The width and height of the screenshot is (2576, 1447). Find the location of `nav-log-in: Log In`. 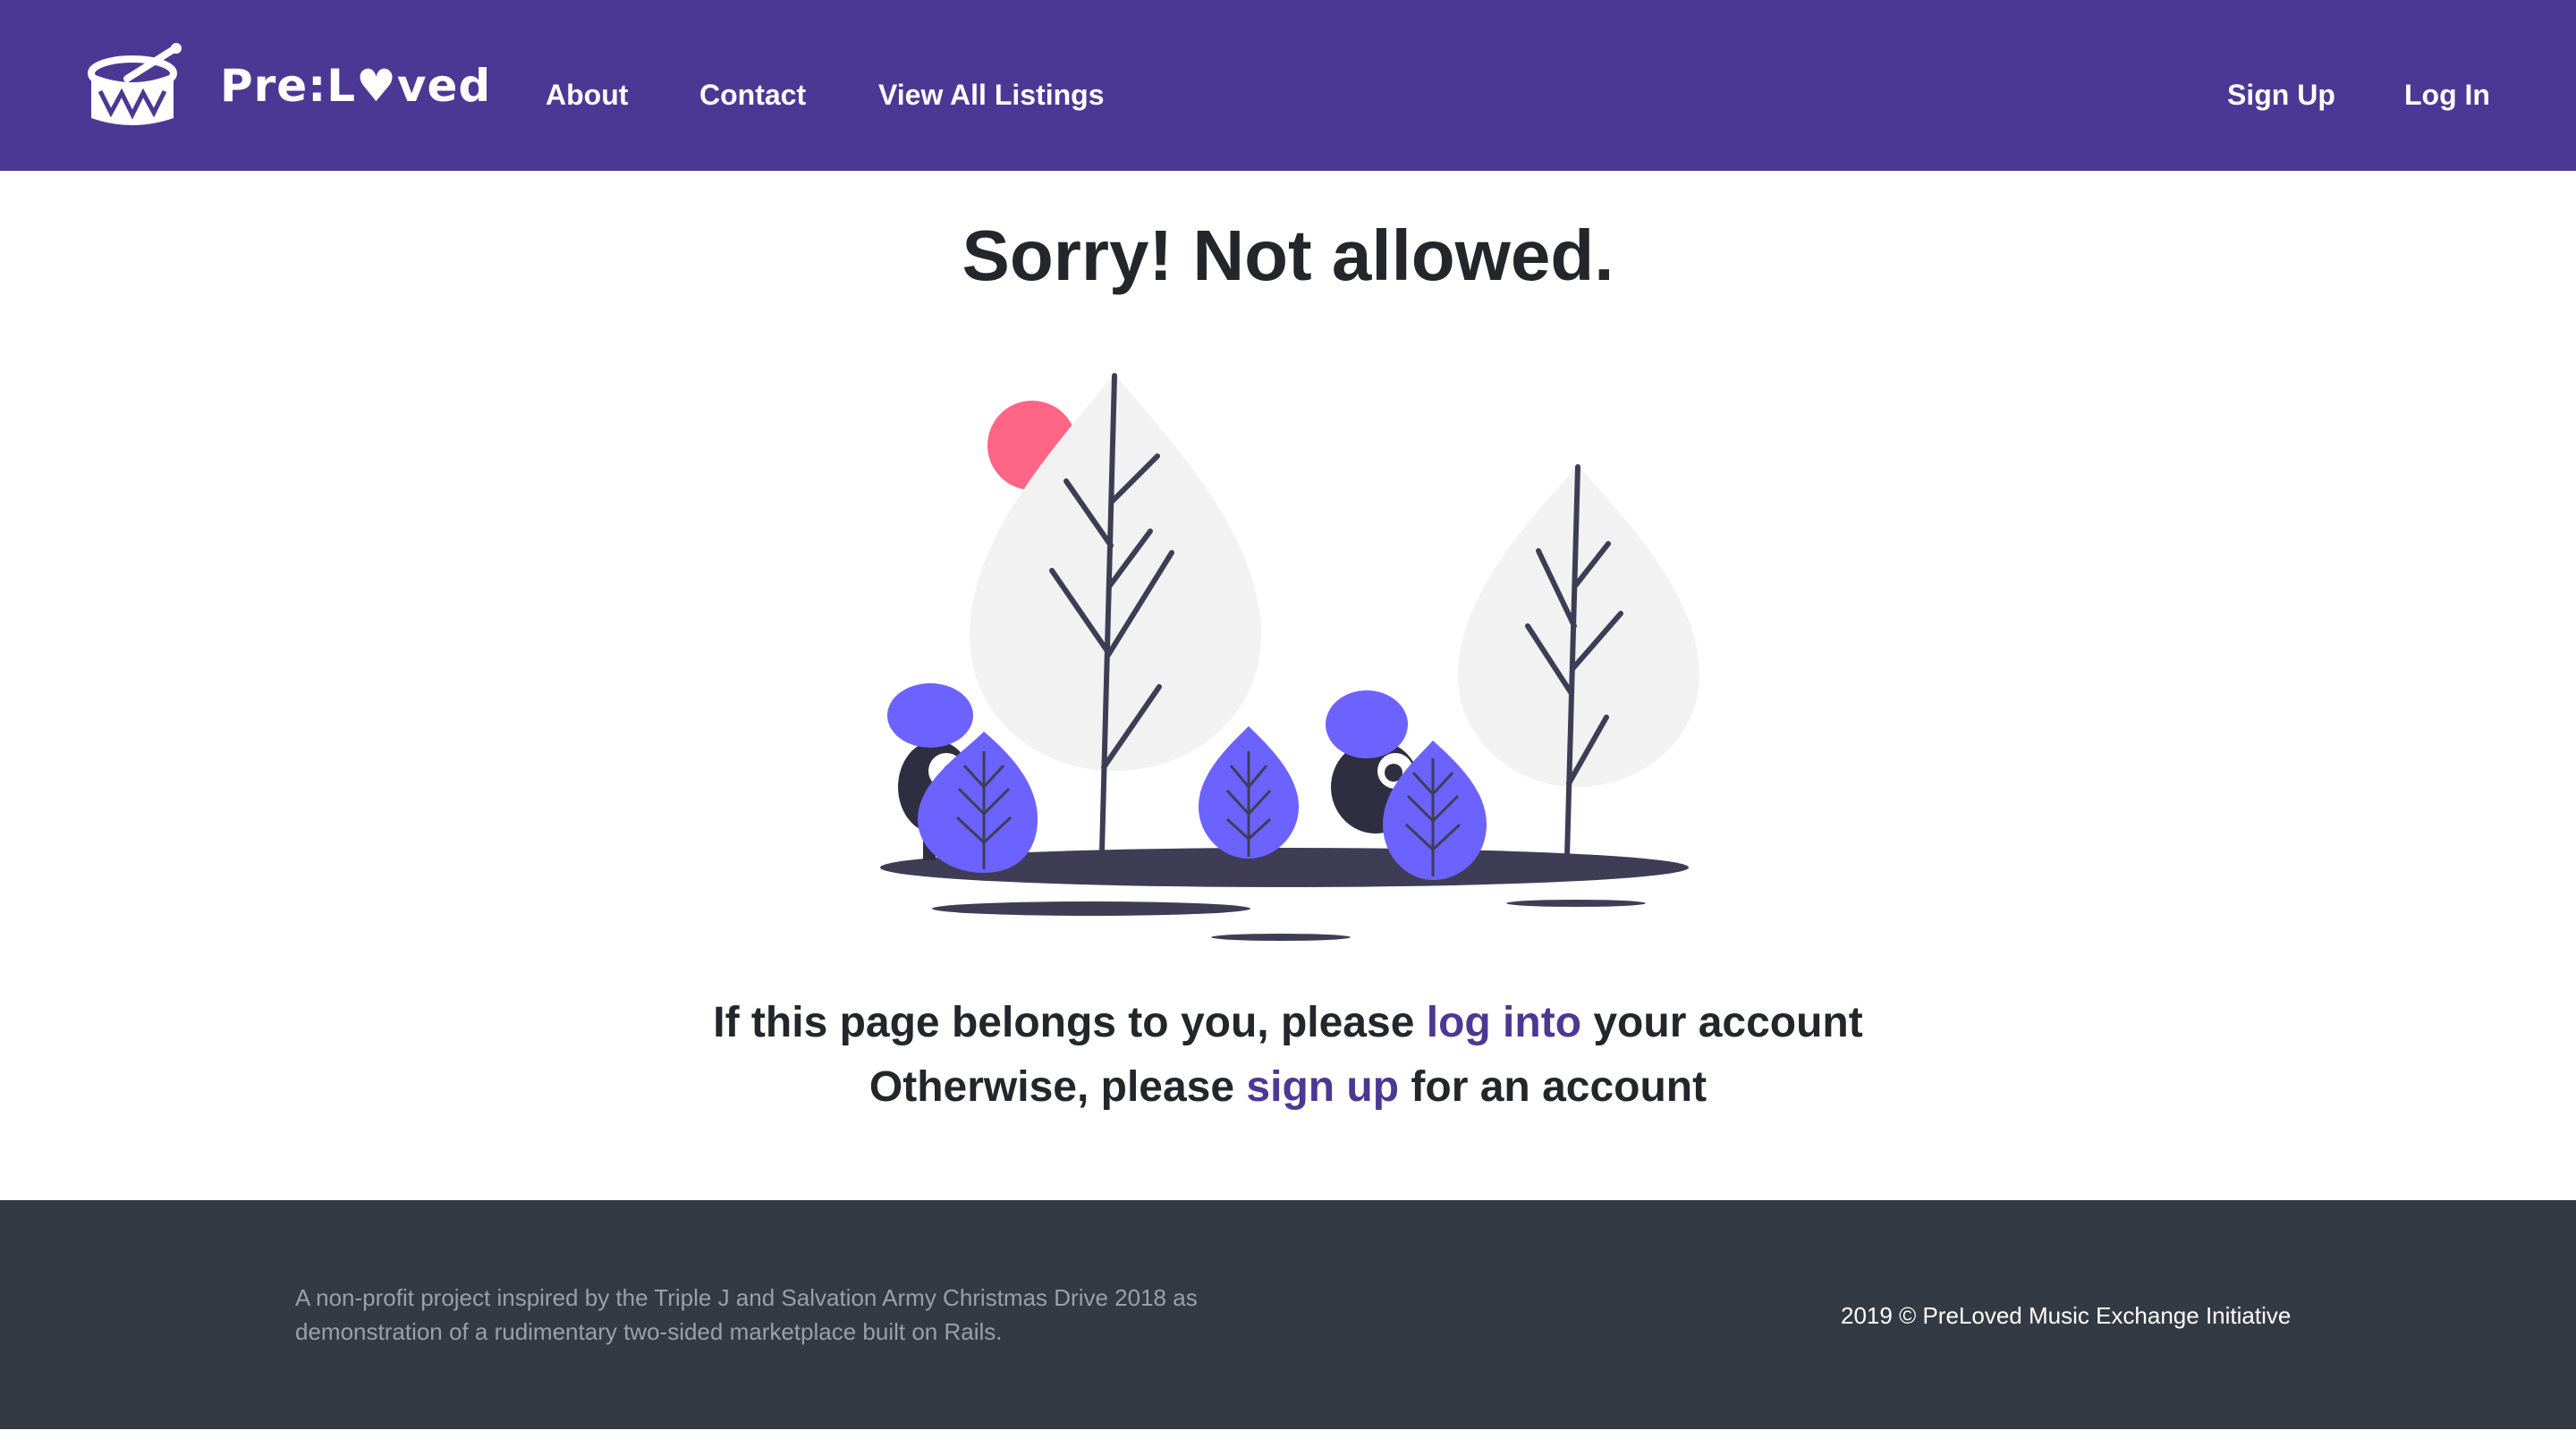

nav-log-in: Log In is located at coordinates (2447, 95).